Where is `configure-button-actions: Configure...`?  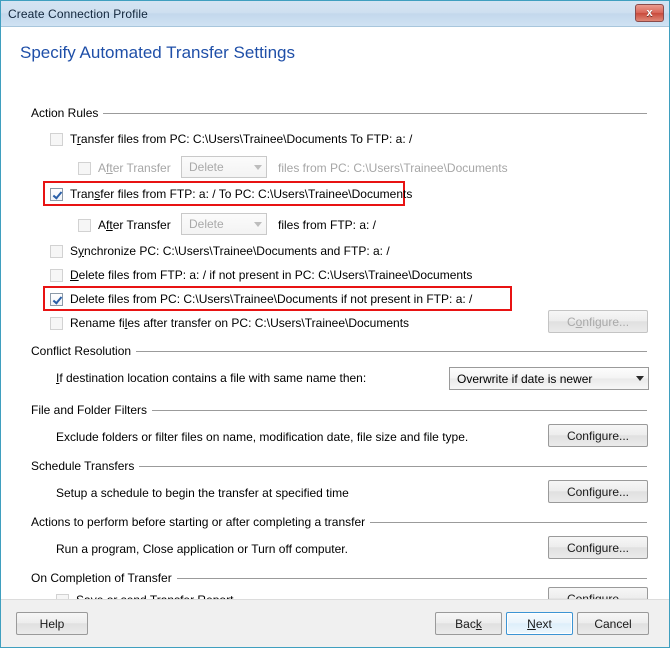 configure-button-actions: Configure... is located at coordinates (598, 547).